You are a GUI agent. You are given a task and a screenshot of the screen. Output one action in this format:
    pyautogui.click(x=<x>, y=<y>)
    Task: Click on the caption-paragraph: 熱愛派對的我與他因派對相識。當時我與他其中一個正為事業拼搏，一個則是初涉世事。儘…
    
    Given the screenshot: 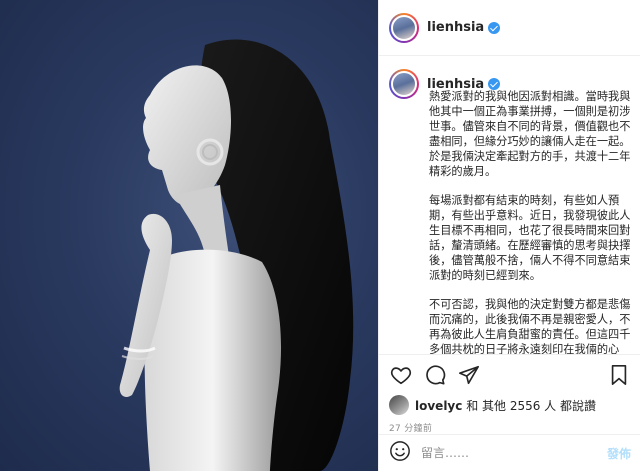 What is the action you would take?
    pyautogui.click(x=530, y=134)
    